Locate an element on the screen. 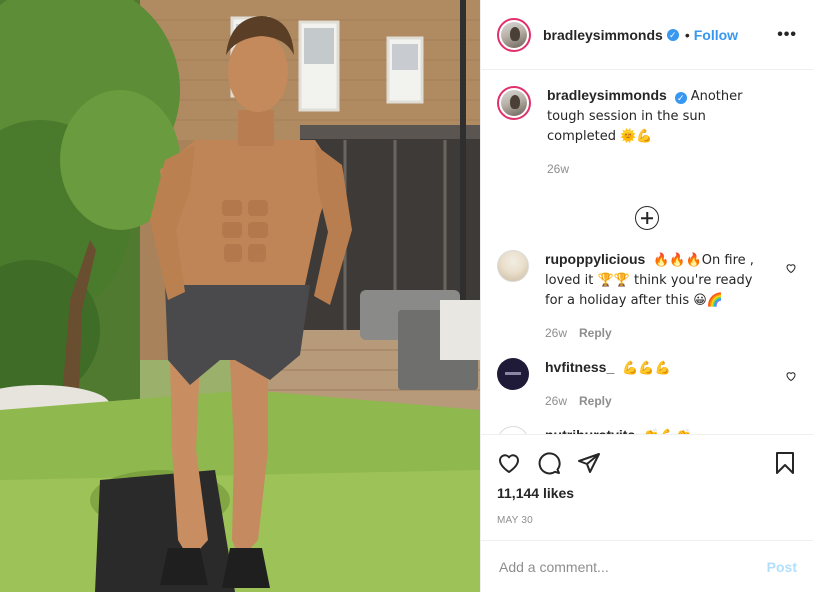 The image size is (813, 592). comment-avatar-logo is located at coordinates (513, 373).